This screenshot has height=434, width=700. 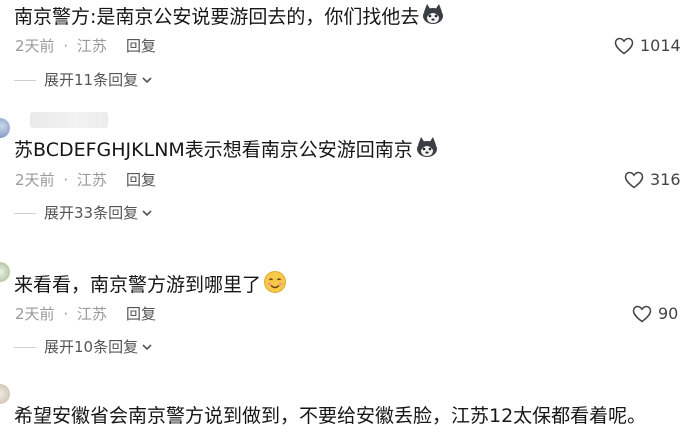 What do you see at coordinates (665, 179) in the screenshot?
I see `comment-2-like-count: 316` at bounding box center [665, 179].